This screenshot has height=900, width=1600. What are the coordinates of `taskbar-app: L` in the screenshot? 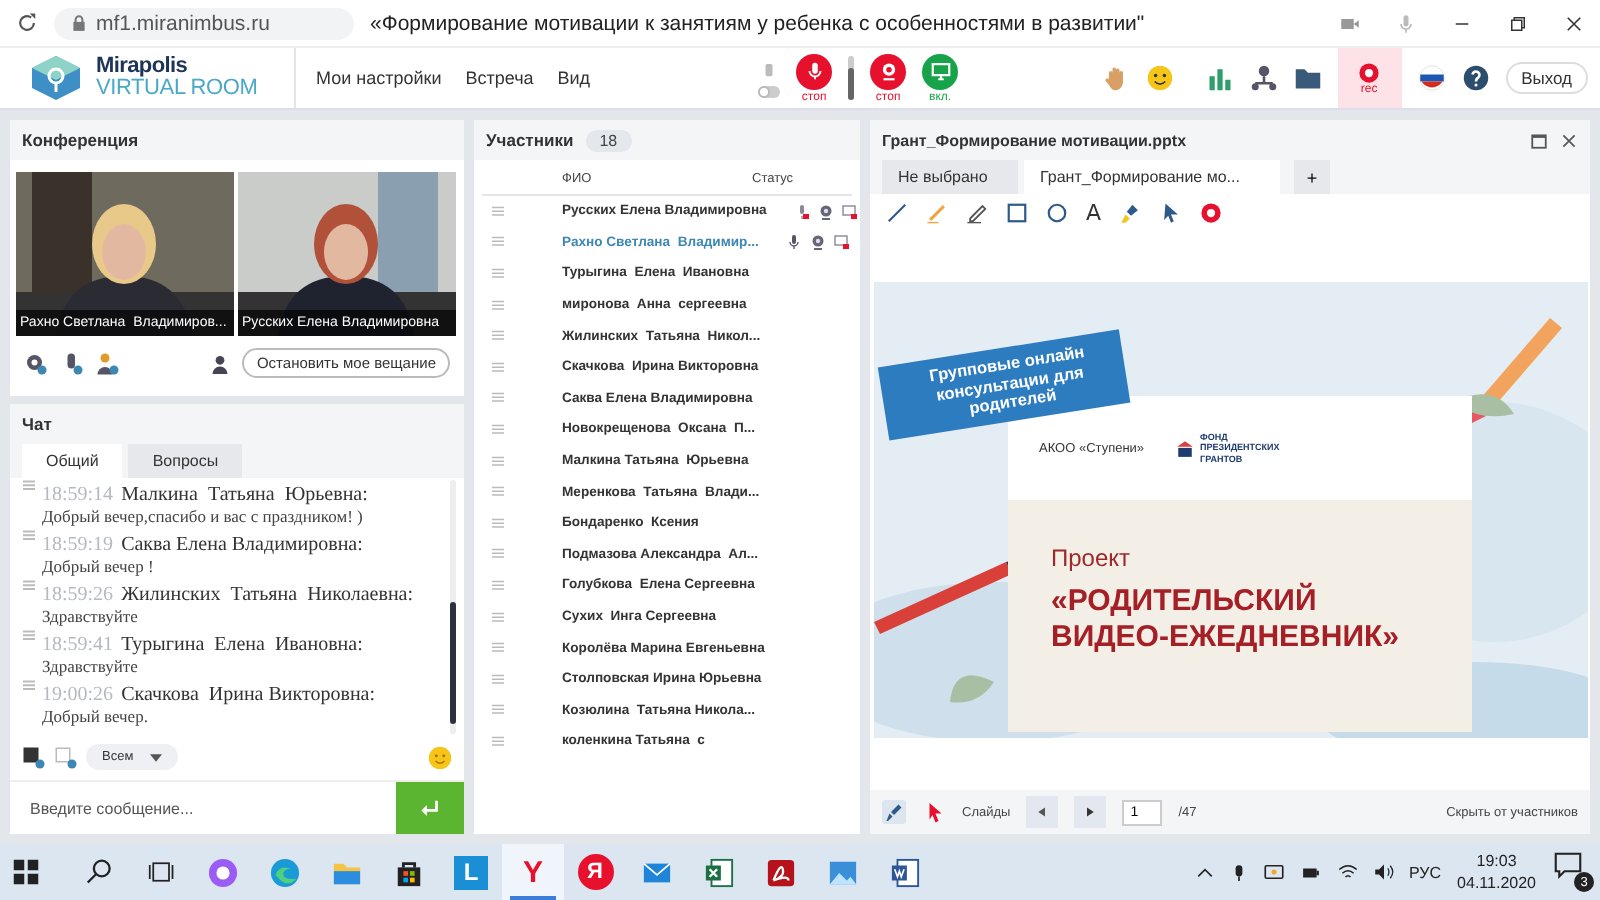 It's located at (471, 872).